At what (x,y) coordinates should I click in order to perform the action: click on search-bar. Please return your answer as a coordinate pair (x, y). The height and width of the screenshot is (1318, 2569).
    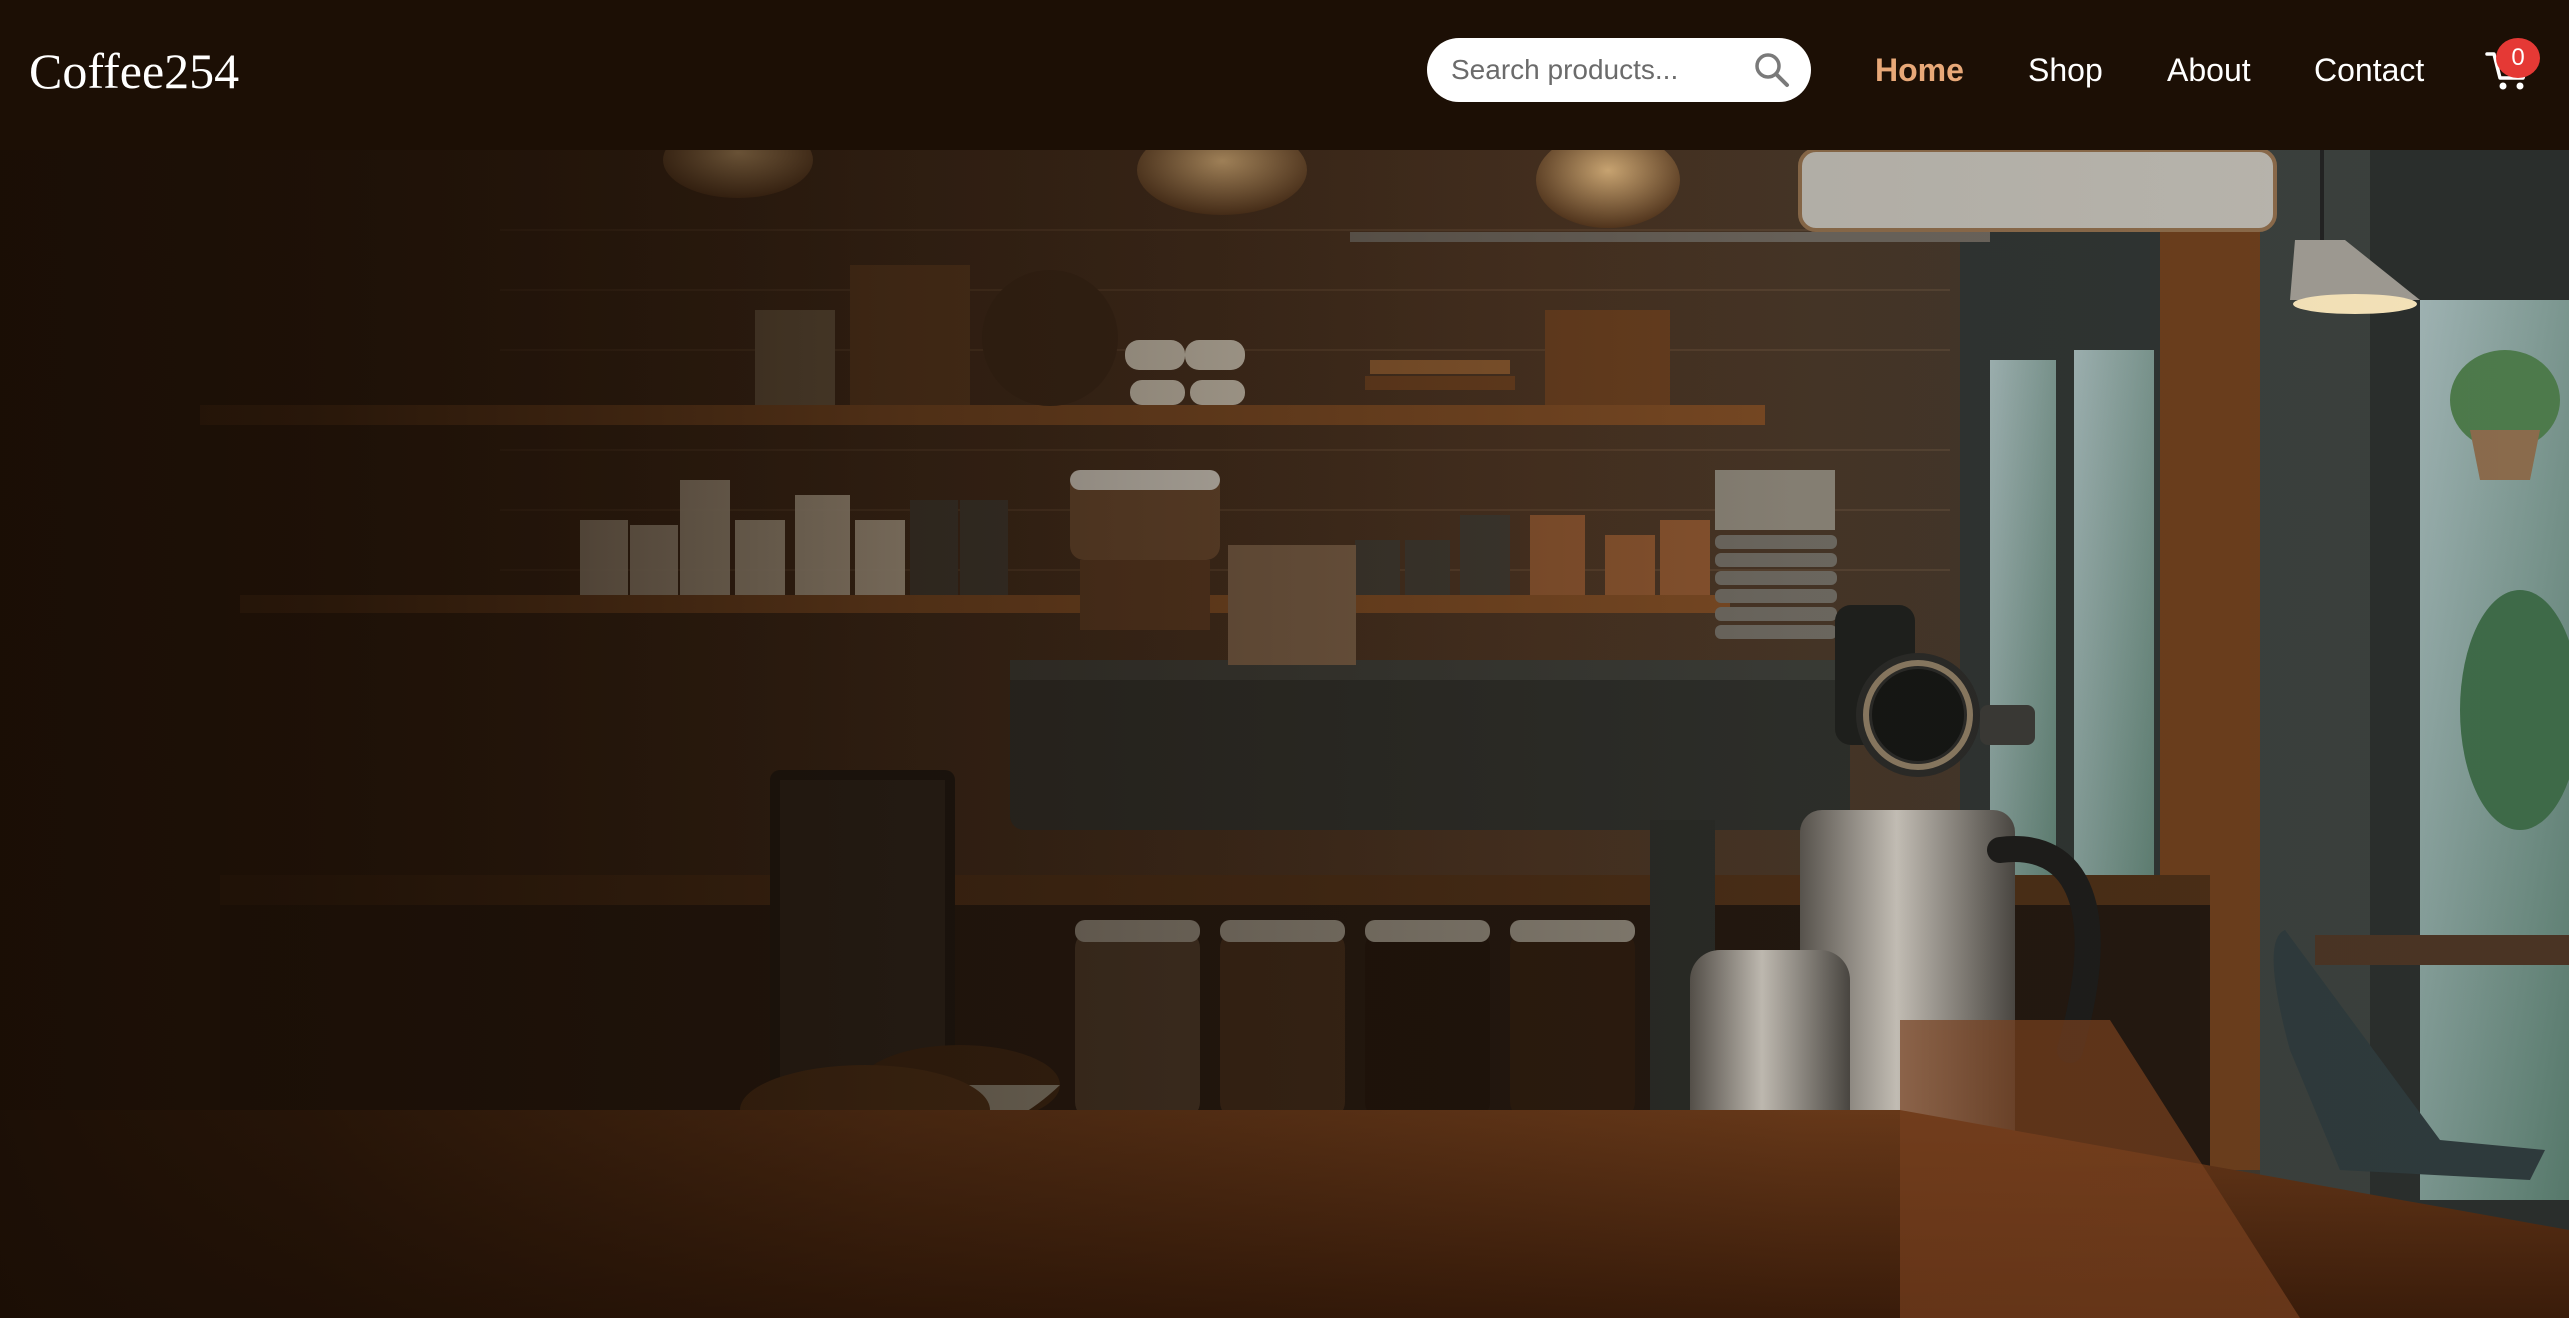
    Looking at the image, I should click on (1619, 70).